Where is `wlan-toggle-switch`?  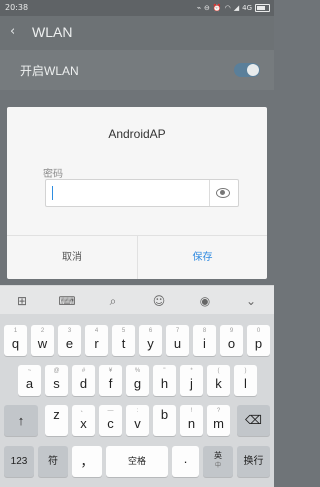
wlan-toggle-switch is located at coordinates (247, 70).